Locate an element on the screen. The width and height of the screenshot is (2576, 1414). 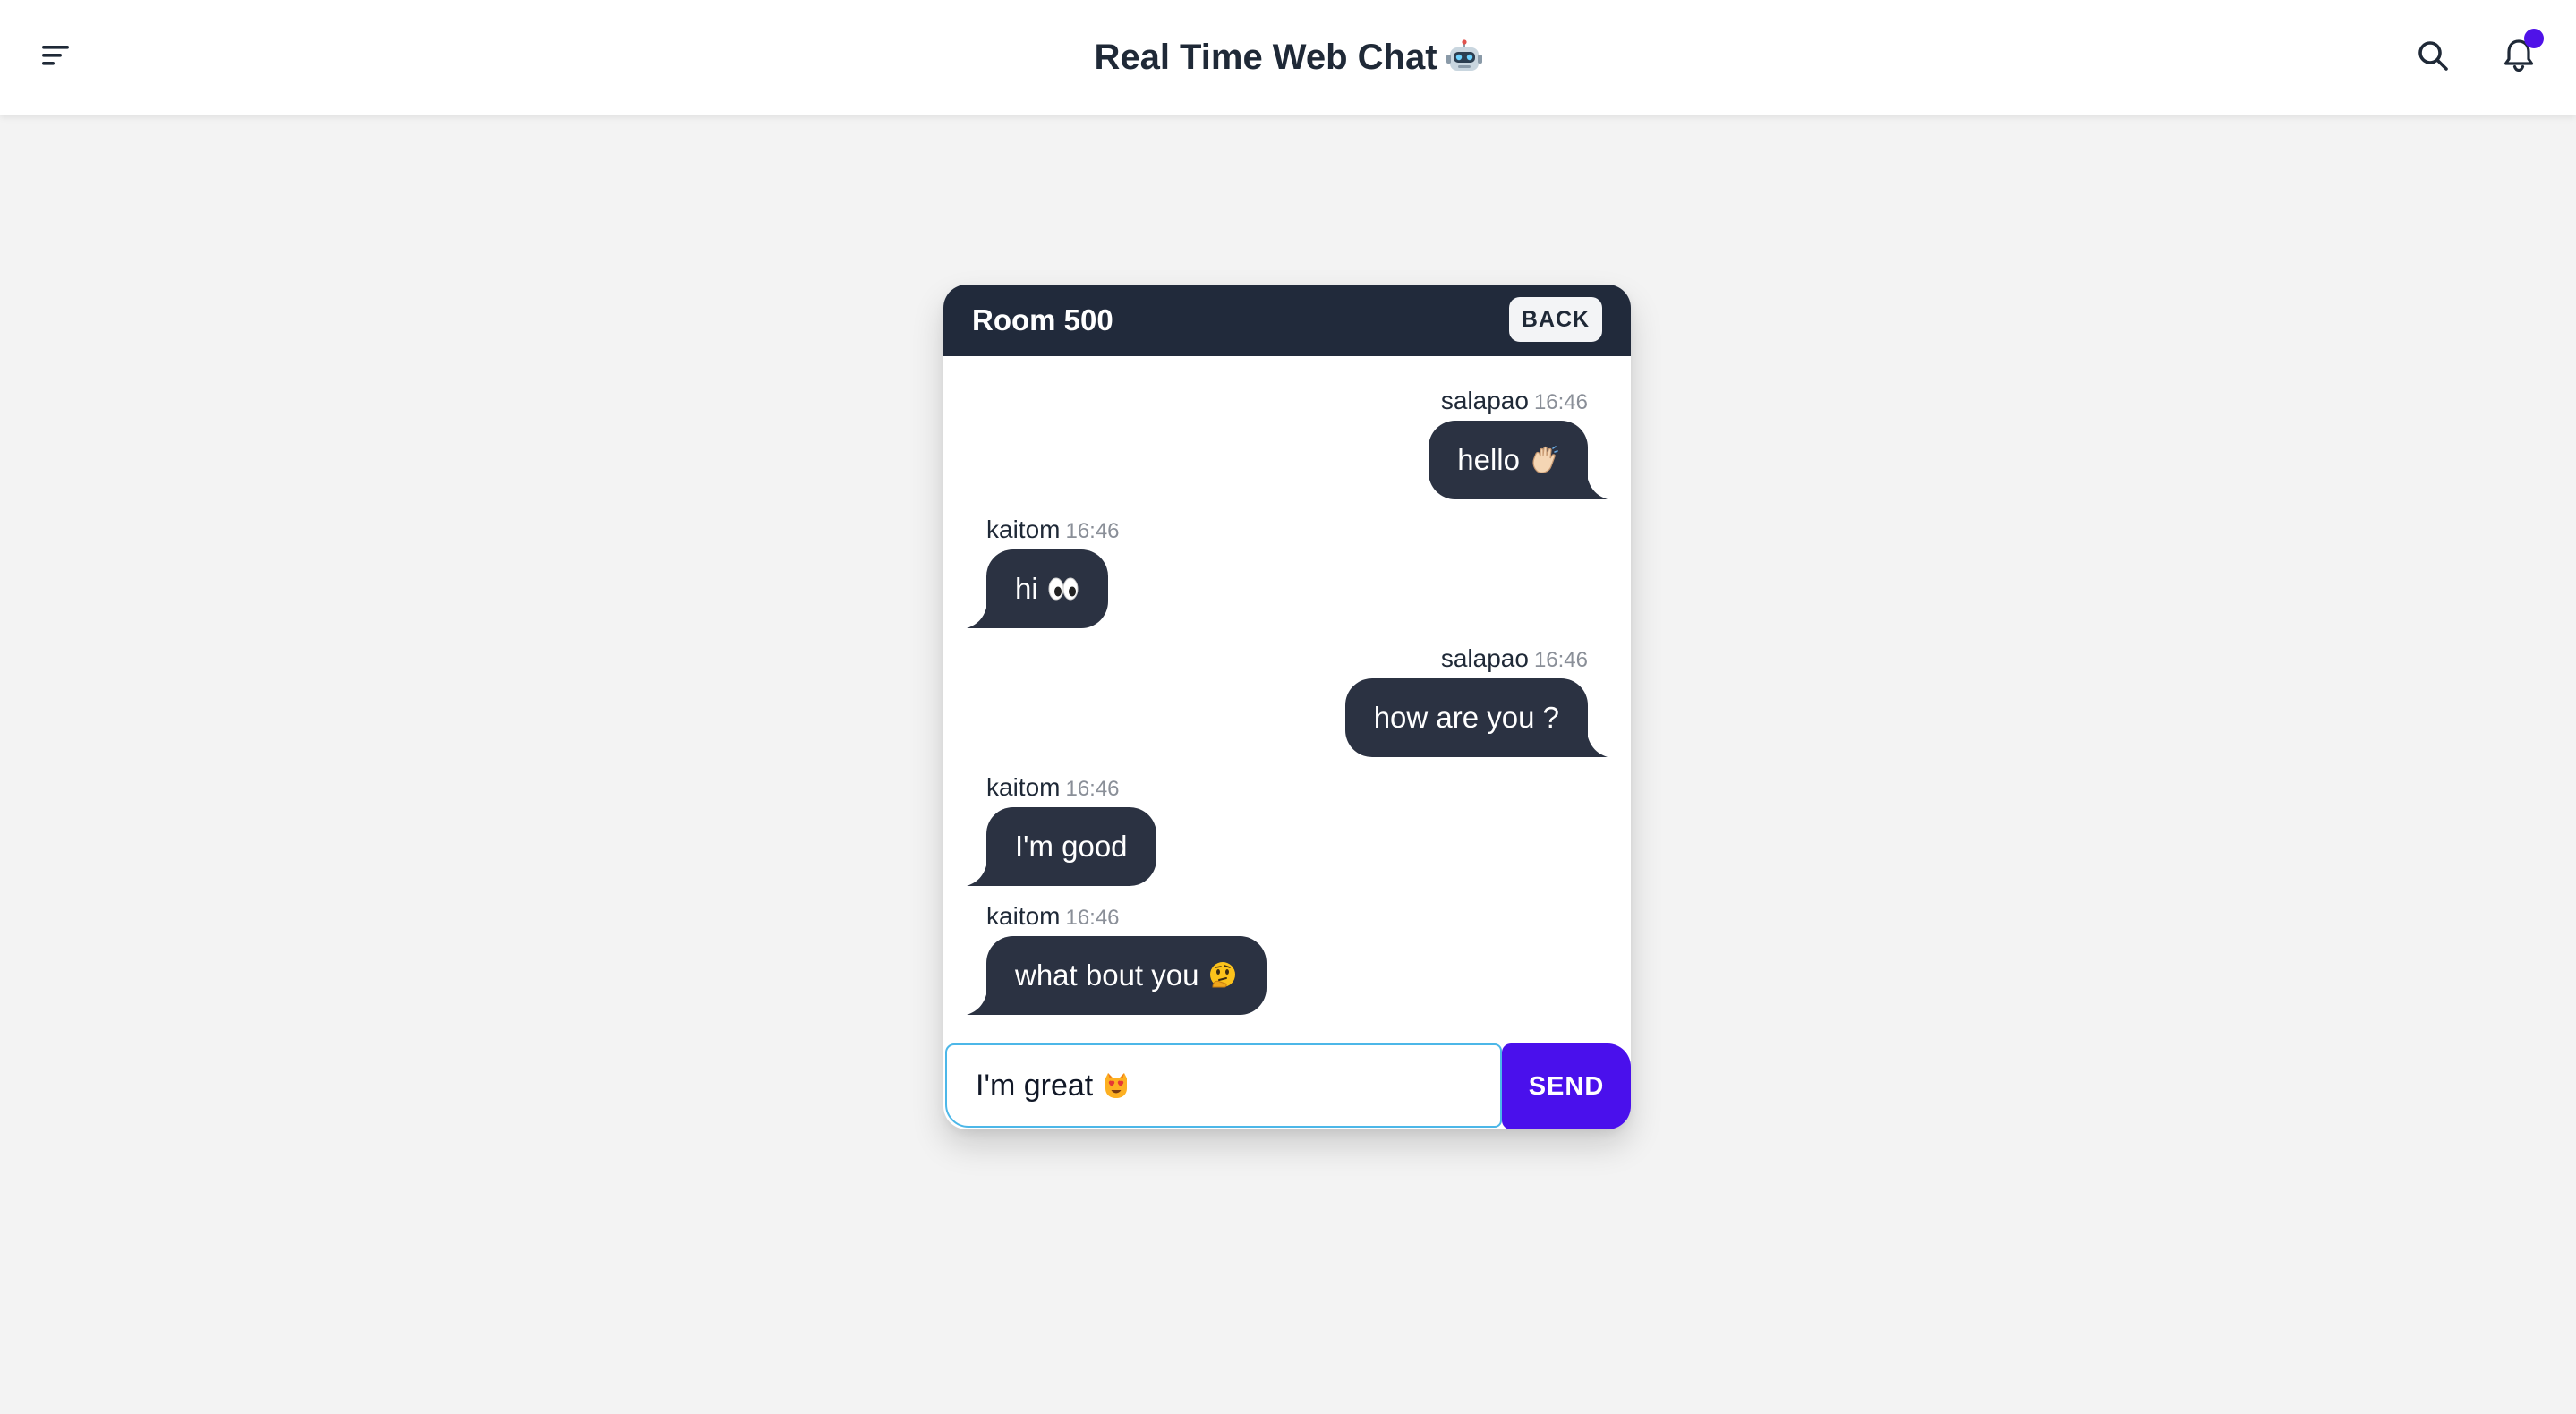
message-text: hi is located at coordinates (1026, 588).